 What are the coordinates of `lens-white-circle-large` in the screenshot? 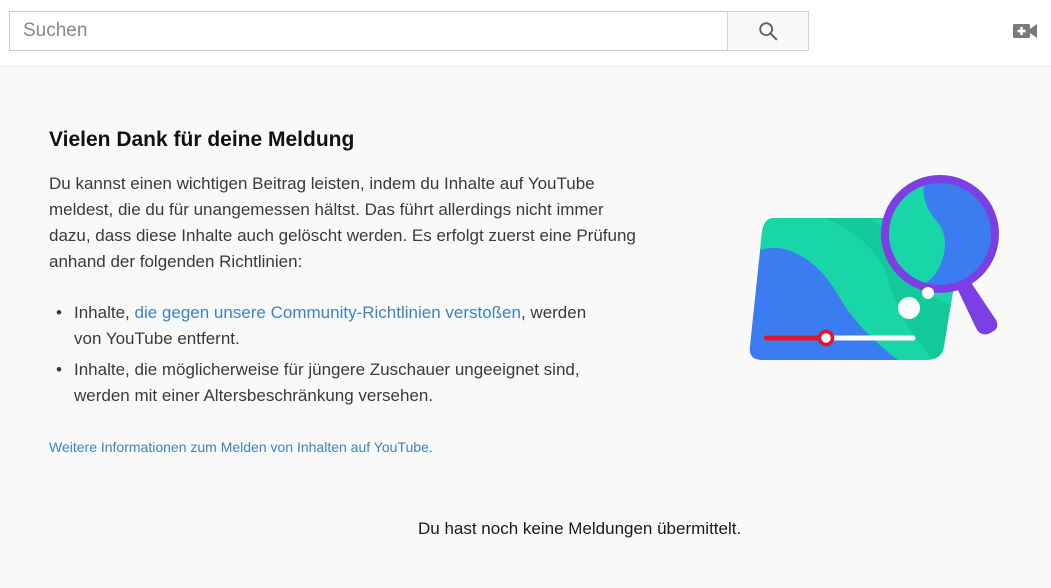 It's located at (909, 308).